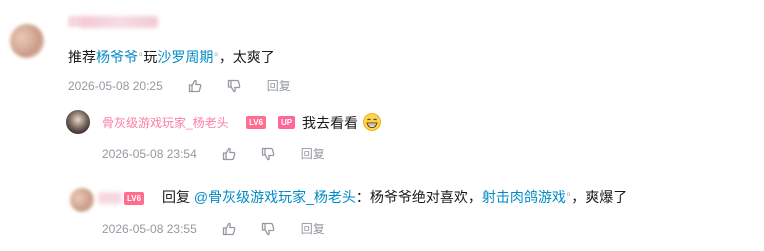 The image size is (764, 251). Describe the element at coordinates (418, 197) in the screenshot. I see `reply-text-content: ：杨爷爷绝对喜欢，` at that location.